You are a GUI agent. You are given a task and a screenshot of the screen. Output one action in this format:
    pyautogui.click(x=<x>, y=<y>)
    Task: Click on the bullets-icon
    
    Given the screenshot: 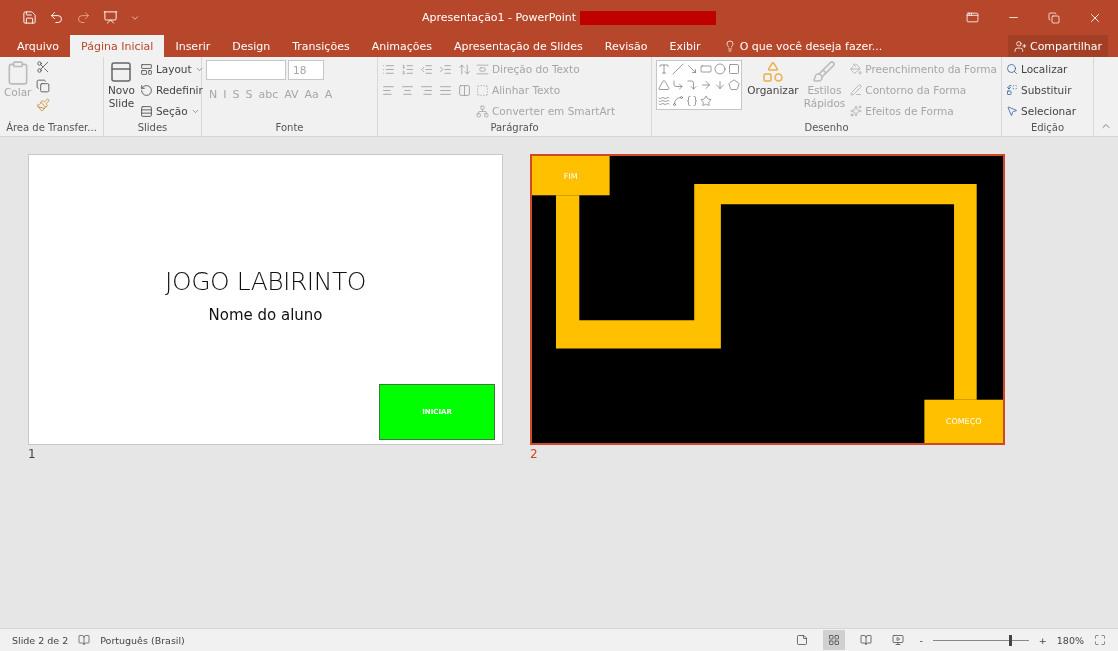 What is the action you would take?
    pyautogui.click(x=388, y=69)
    